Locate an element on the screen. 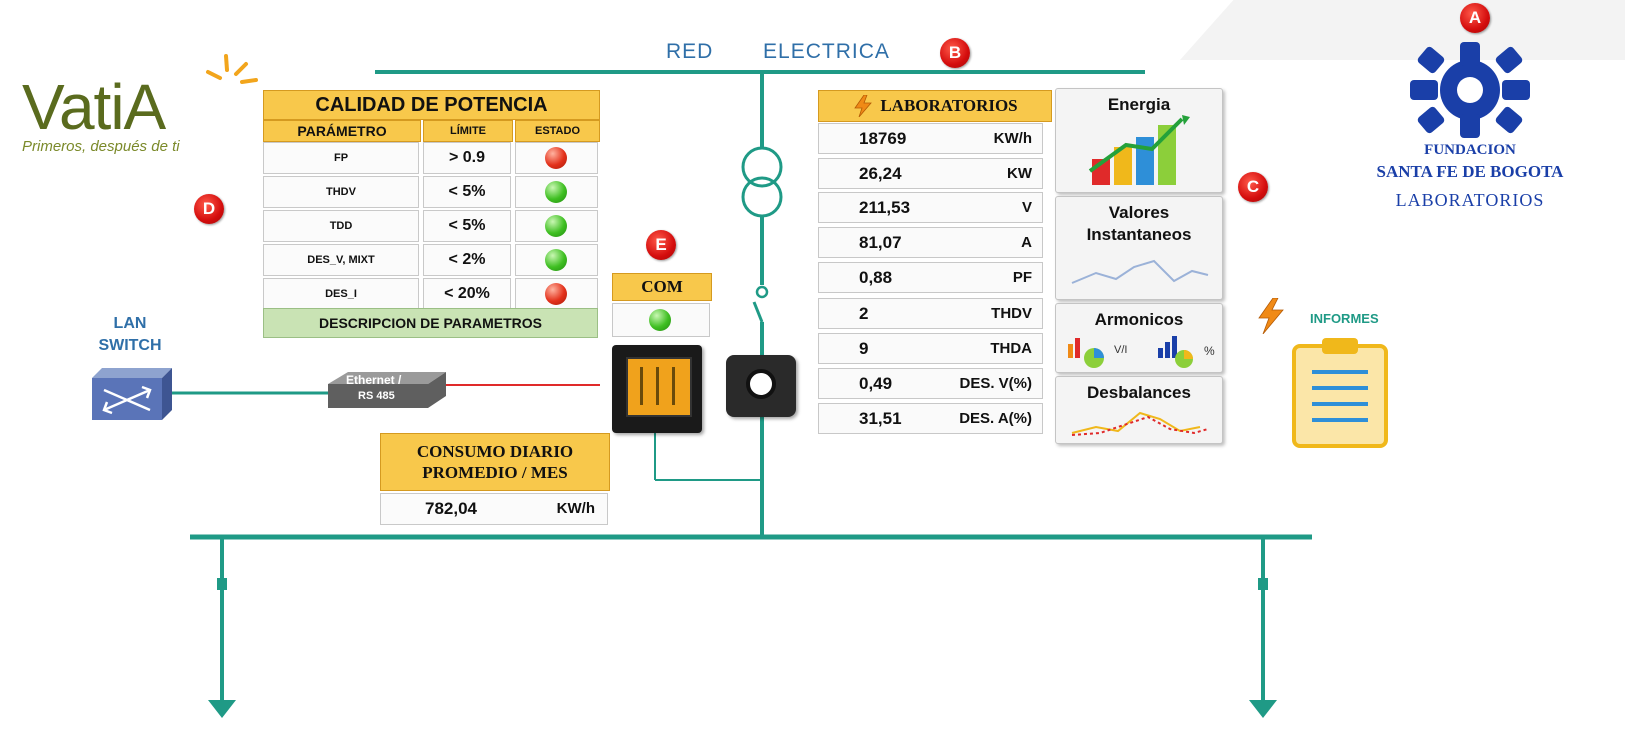 The height and width of the screenshot is (735, 1625). limit-value: < 2% is located at coordinates (467, 259).